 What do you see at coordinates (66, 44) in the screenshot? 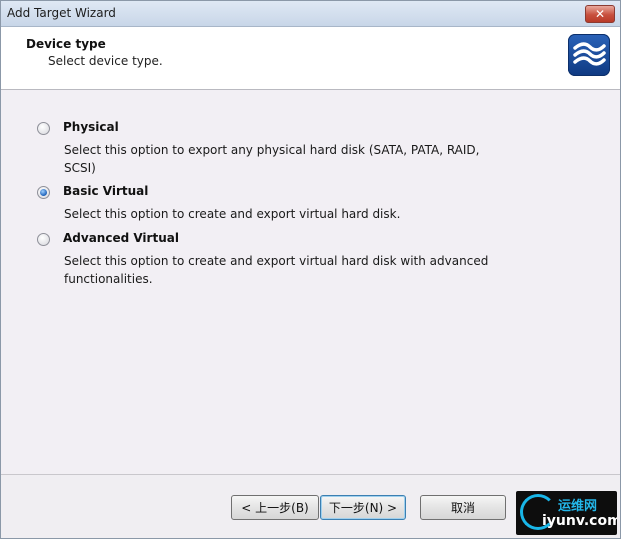
I see `page-title: Device type` at bounding box center [66, 44].